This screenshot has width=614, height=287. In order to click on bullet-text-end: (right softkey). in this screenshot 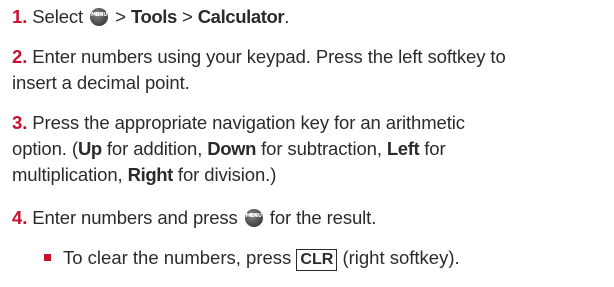, I will do `click(398, 257)`.